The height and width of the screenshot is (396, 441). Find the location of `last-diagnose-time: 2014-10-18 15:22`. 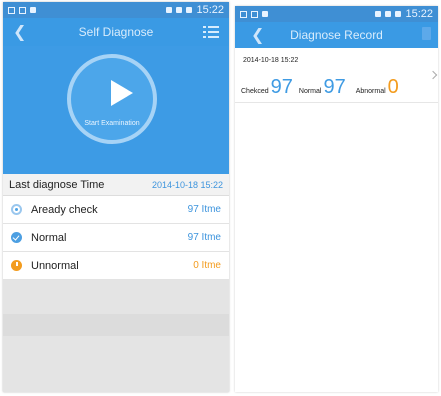

last-diagnose-time: 2014-10-18 15:22 is located at coordinates (187, 184).